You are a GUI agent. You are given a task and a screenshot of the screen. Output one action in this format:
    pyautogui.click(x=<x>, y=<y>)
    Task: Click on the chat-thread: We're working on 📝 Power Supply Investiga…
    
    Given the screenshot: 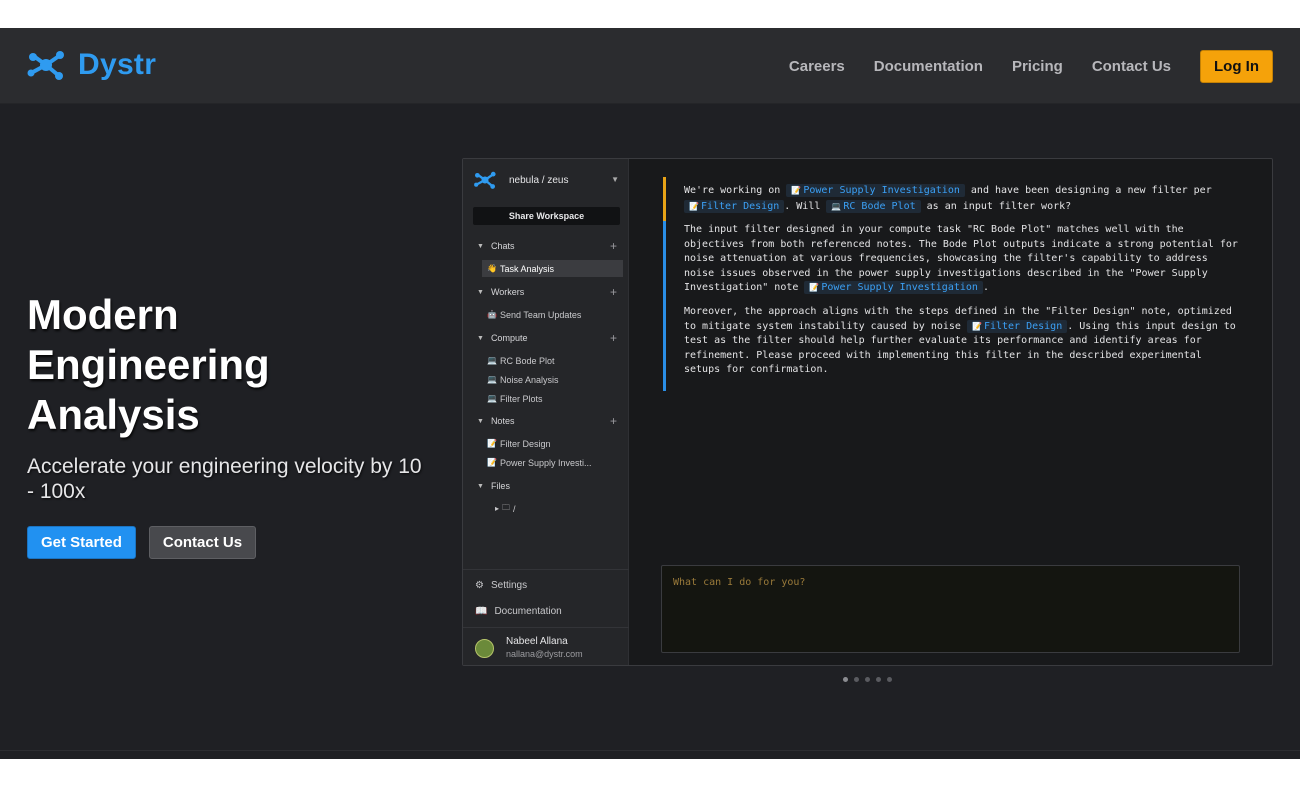 What is the action you would take?
    pyautogui.click(x=953, y=284)
    